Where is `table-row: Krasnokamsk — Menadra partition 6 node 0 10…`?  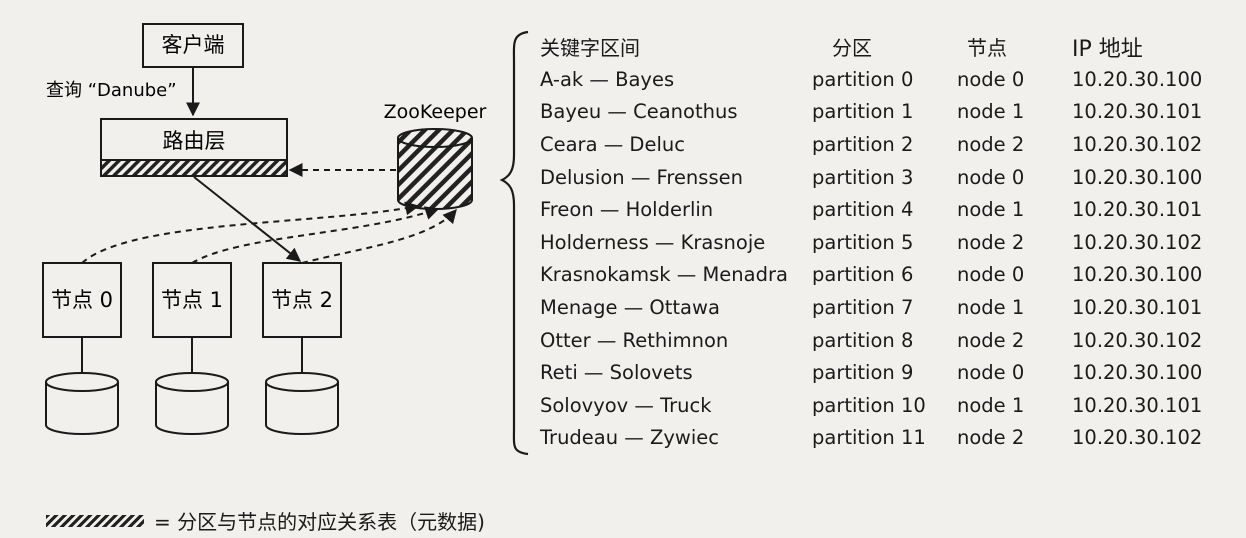 table-row: Krasnokamsk — Menadra partition 6 node 0 10… is located at coordinates (885, 275).